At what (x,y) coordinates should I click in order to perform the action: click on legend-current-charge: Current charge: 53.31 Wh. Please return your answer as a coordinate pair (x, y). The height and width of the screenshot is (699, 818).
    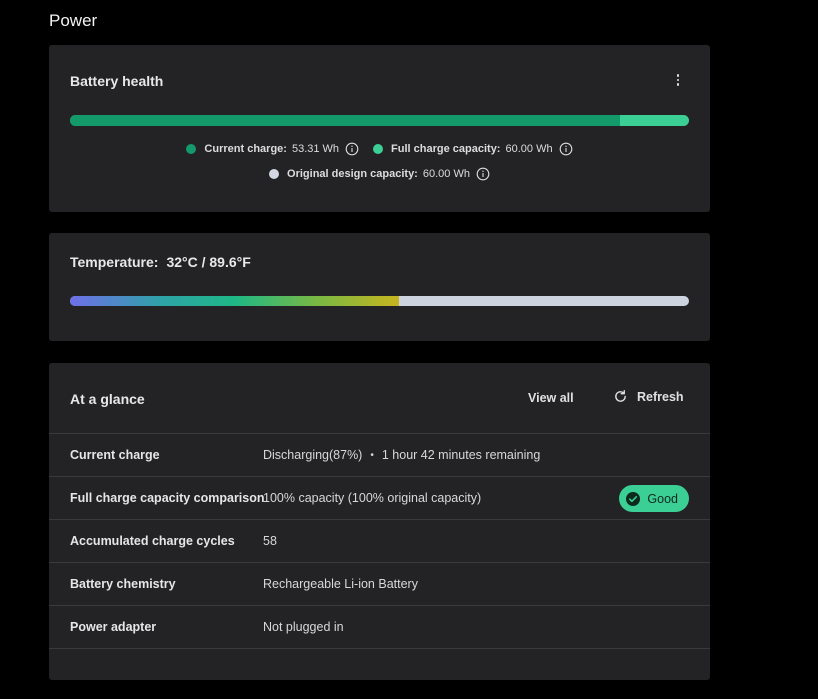
    Looking at the image, I should click on (272, 149).